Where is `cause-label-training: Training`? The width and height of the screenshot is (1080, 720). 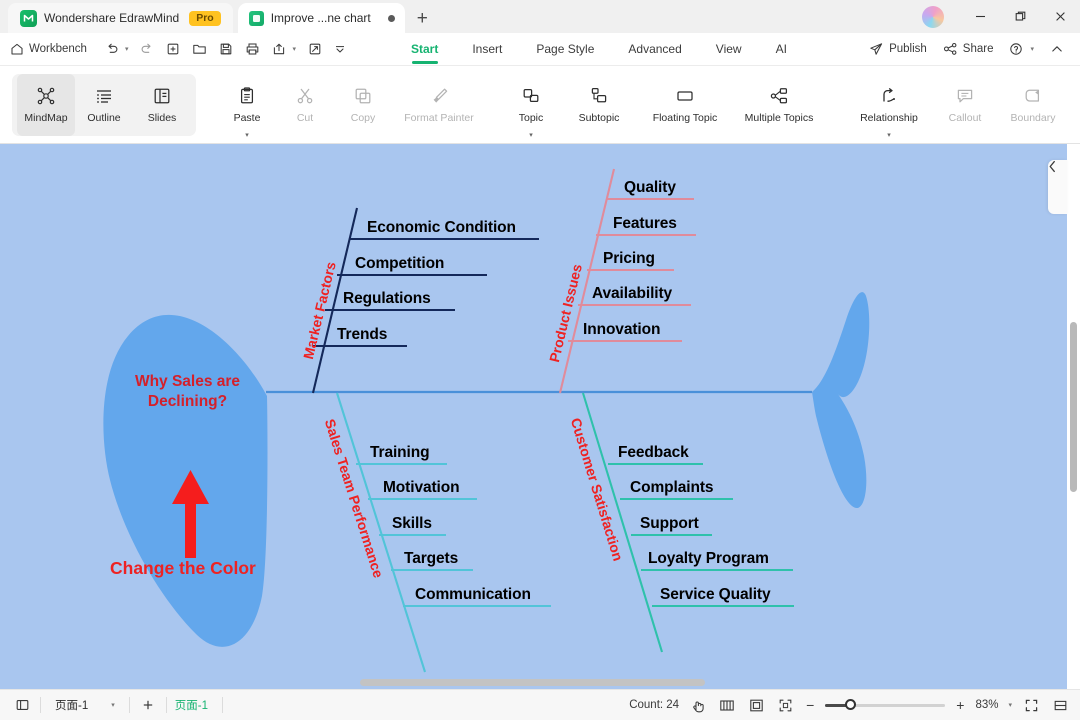
cause-label-training: Training is located at coordinates (400, 453).